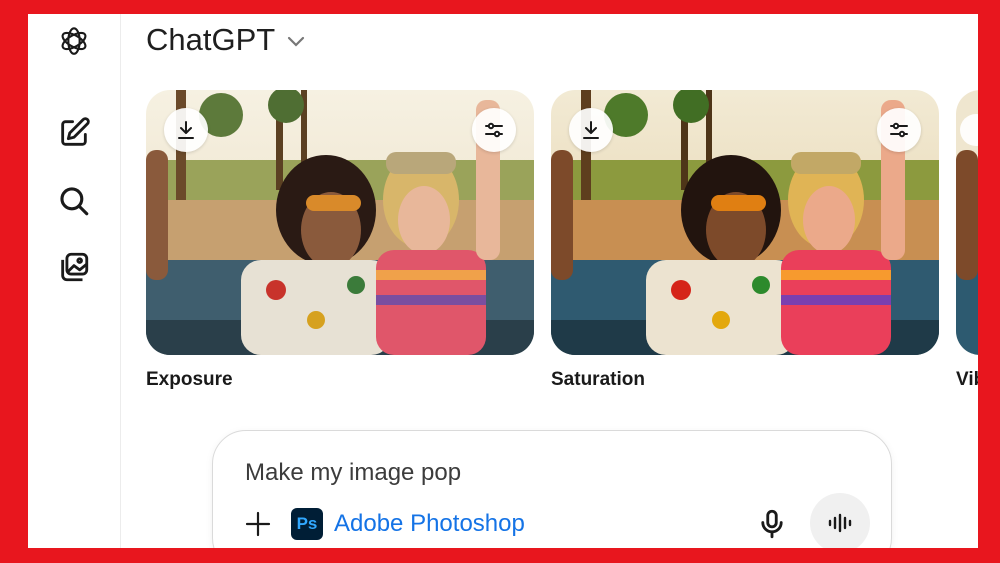 This screenshot has width=1000, height=563. I want to click on image-gallery-icon, so click(74, 267).